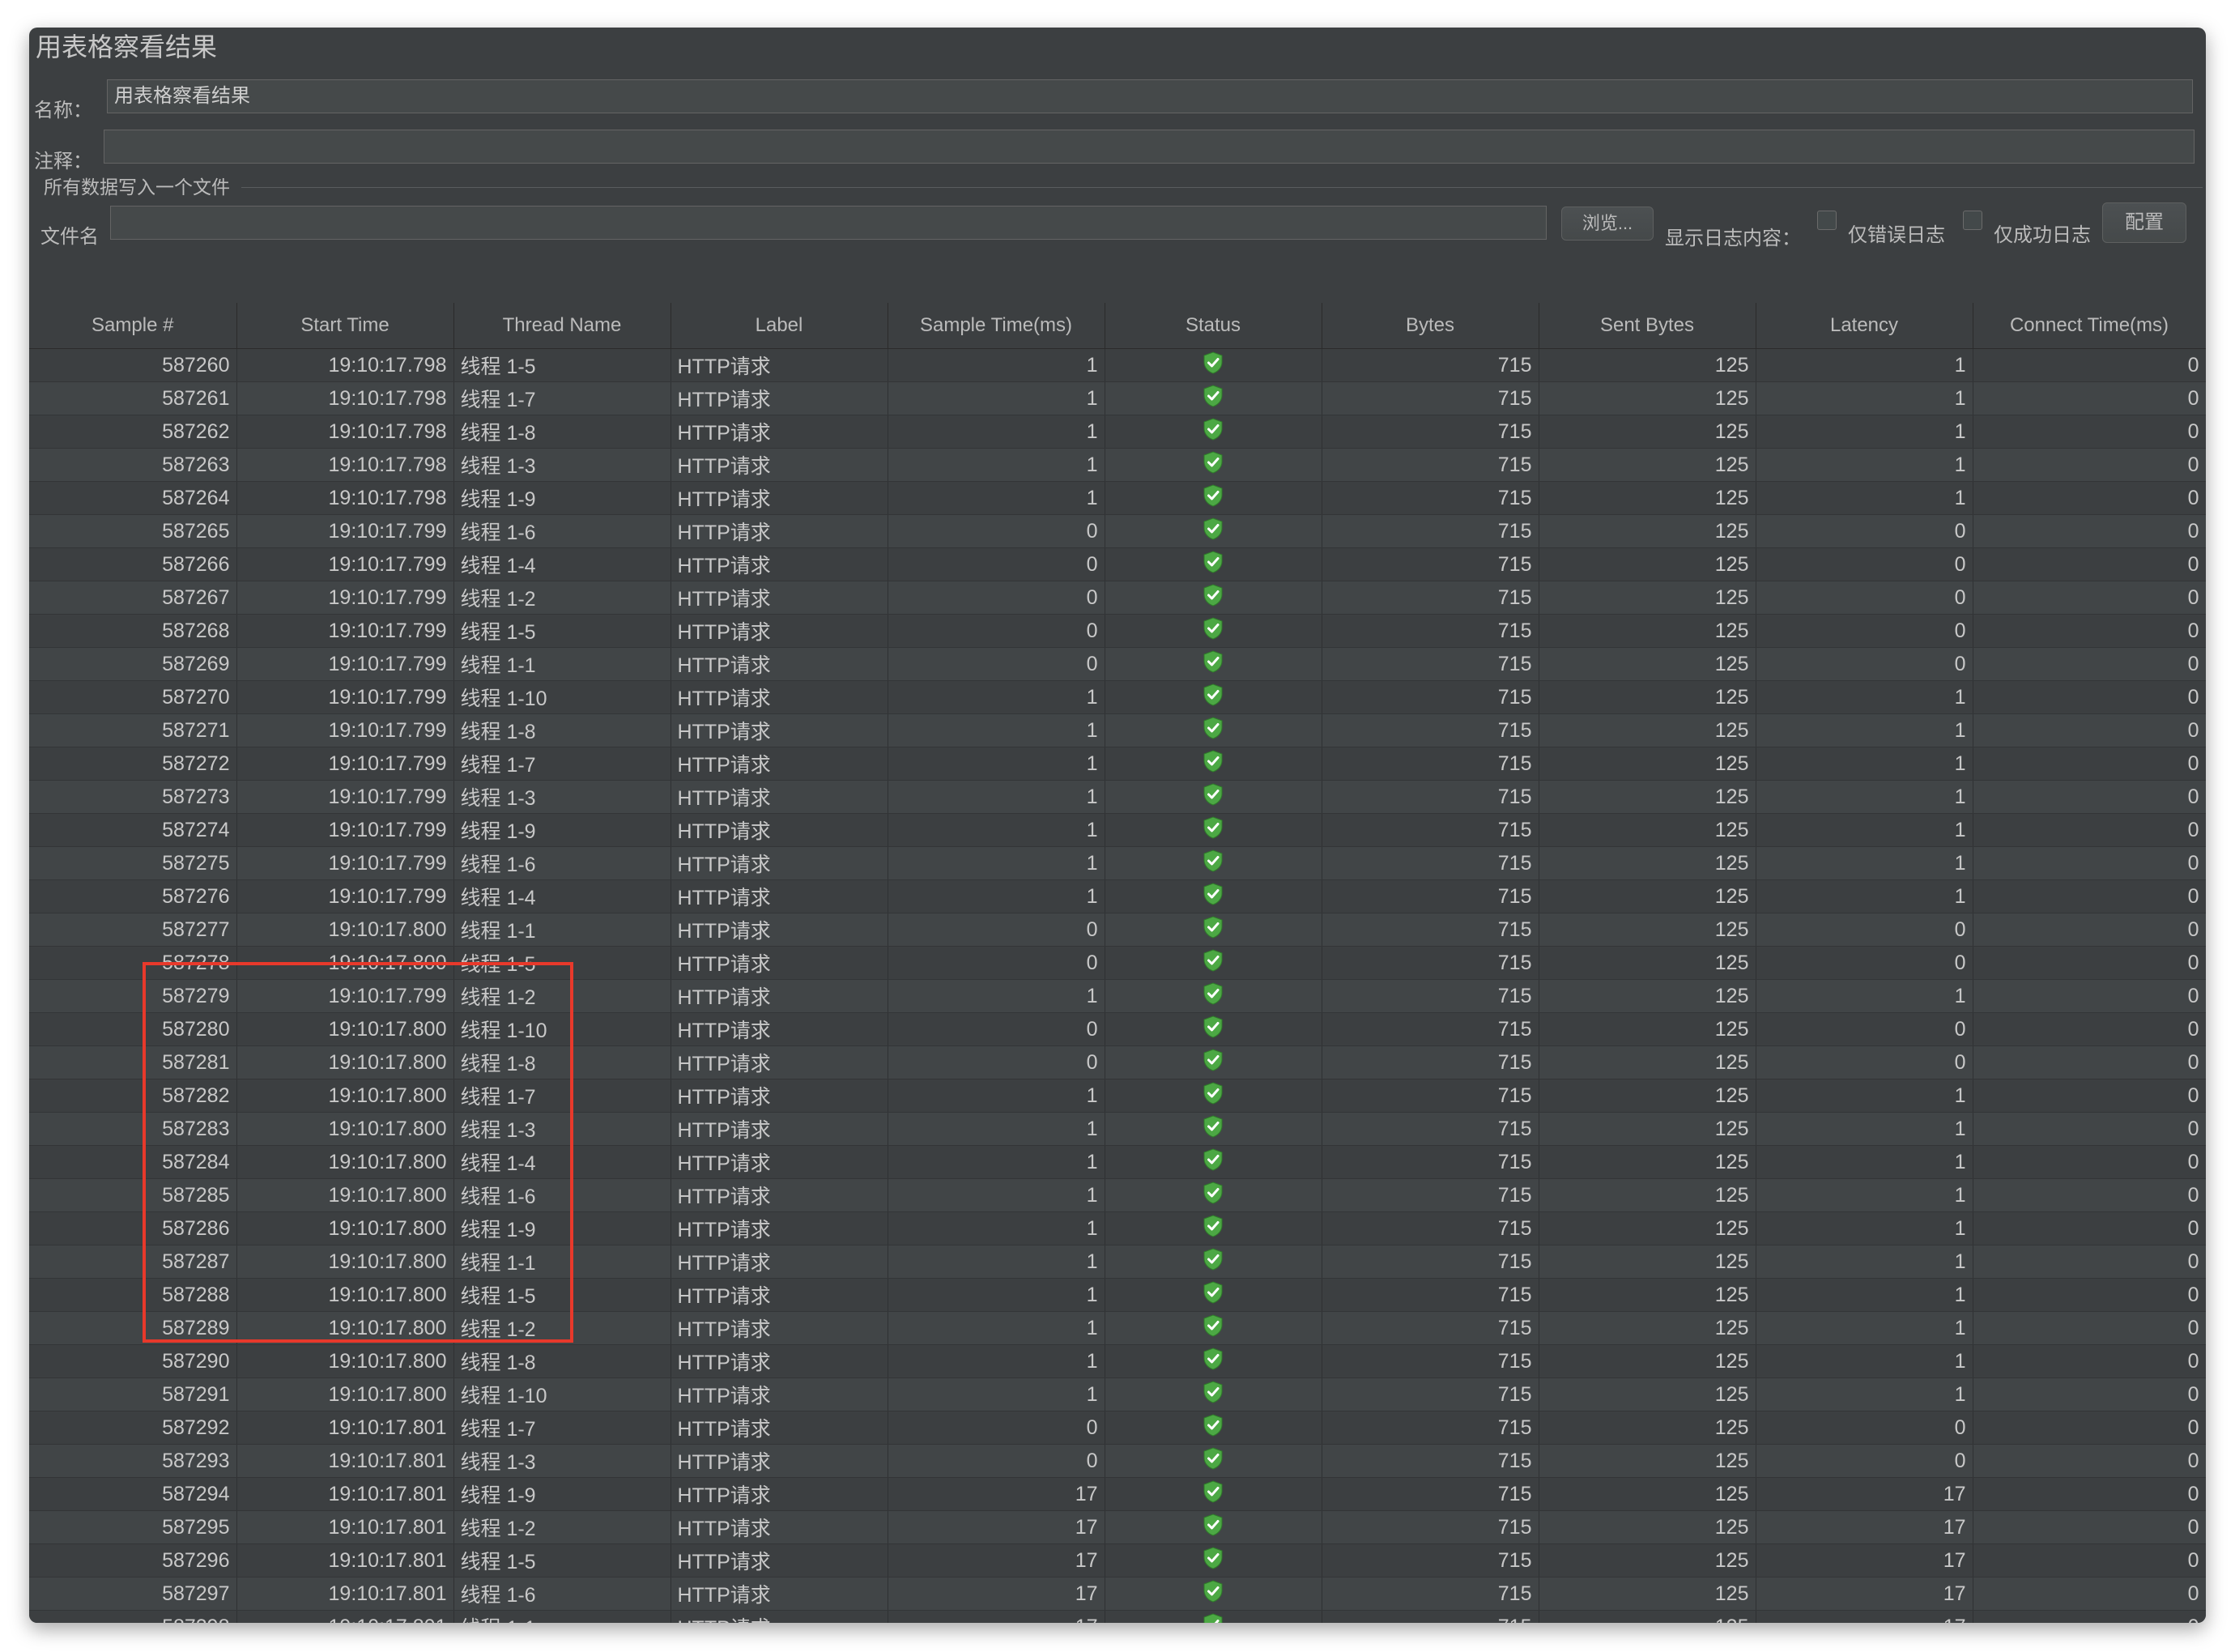 The height and width of the screenshot is (1652, 2235). I want to click on table-row: 587261 19:10:17.798 线程 1-7 HTTP请求 1 715 125 1 0, so click(1117, 398).